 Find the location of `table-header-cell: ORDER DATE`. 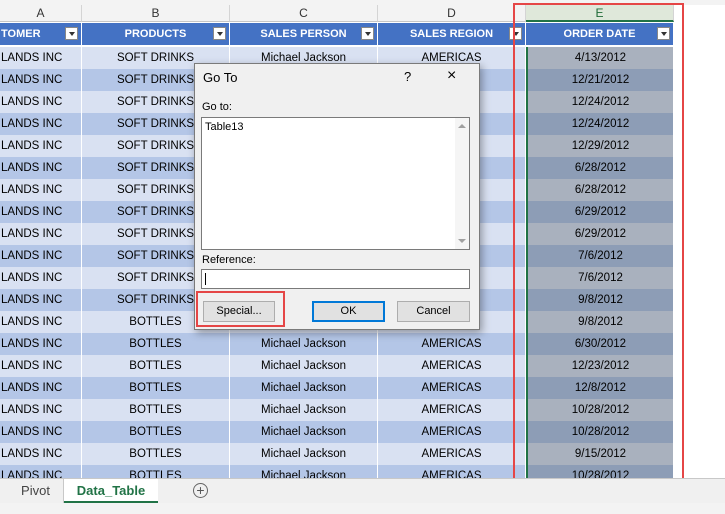

table-header-cell: ORDER DATE is located at coordinates (600, 34).